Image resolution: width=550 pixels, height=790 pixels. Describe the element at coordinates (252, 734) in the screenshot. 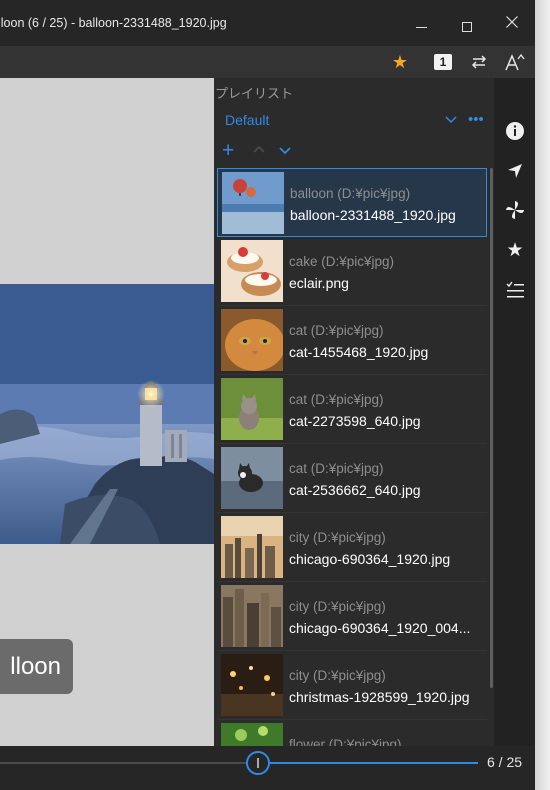

I see `thumbnail-flower` at that location.